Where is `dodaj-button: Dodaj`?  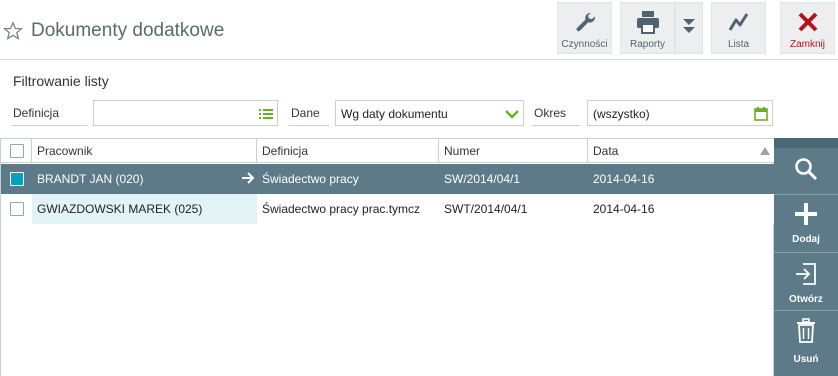 dodaj-button: Dodaj is located at coordinates (806, 223).